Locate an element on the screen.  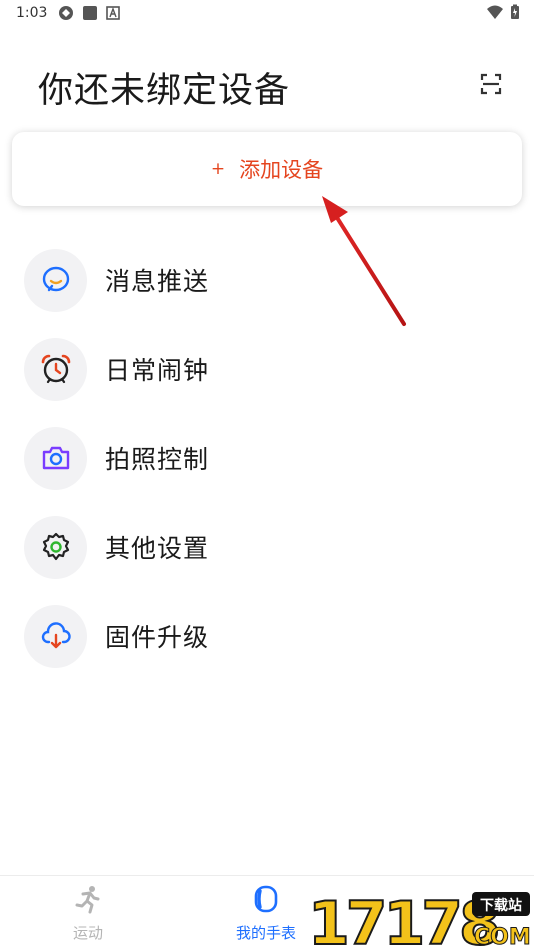
camera-icon is located at coordinates (55, 458).